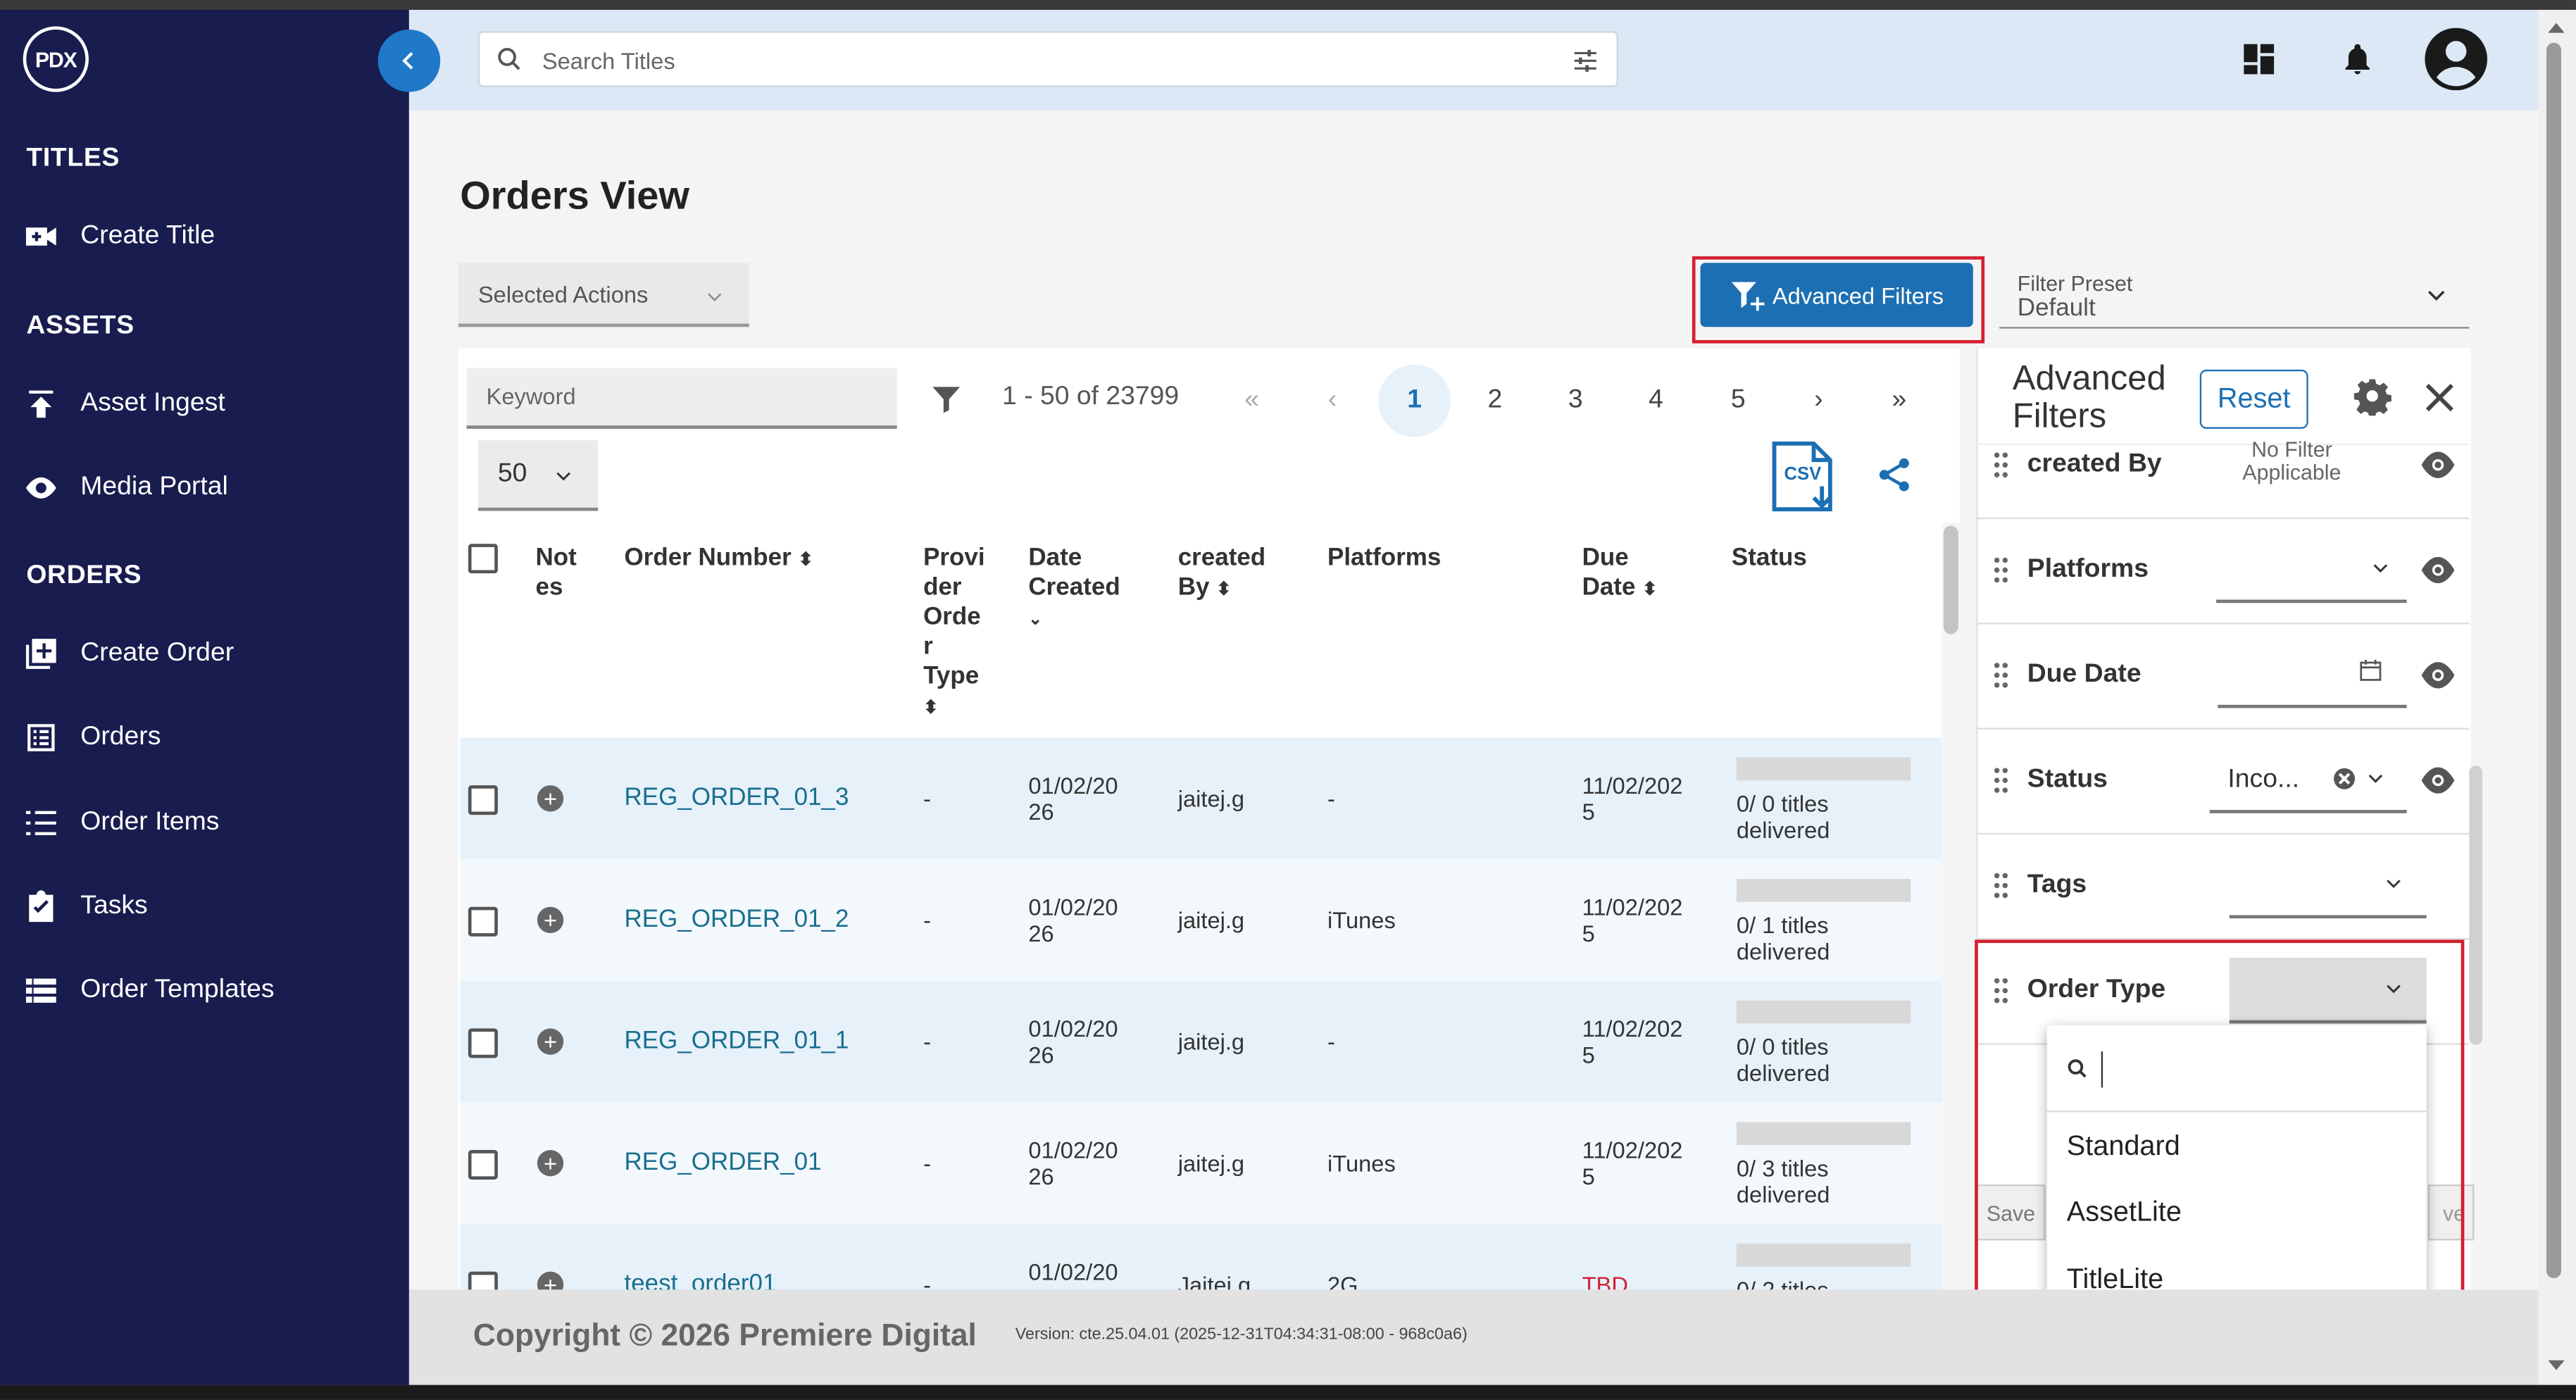 This screenshot has width=2576, height=1400. Describe the element at coordinates (1332, 401) in the screenshot. I see `prev-page-button: ‹` at that location.